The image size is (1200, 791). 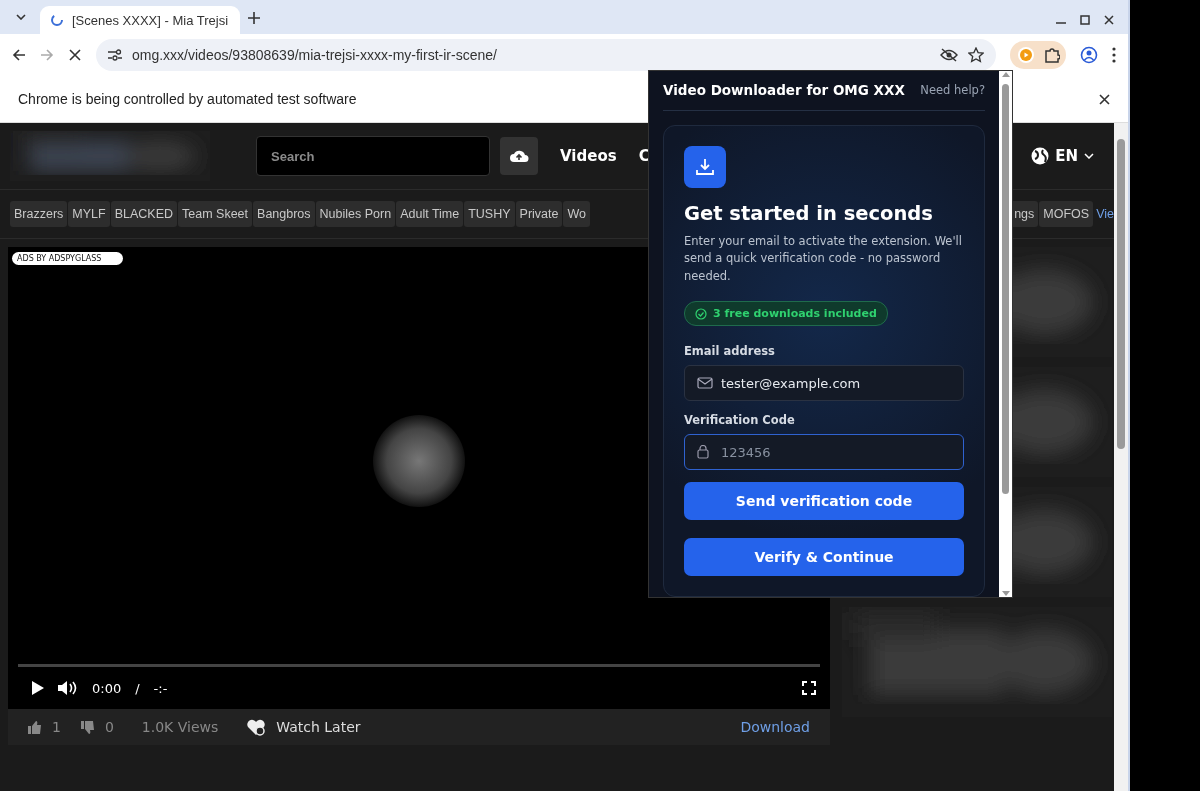 What do you see at coordinates (56, 727) in the screenshot?
I see `like-count: 1` at bounding box center [56, 727].